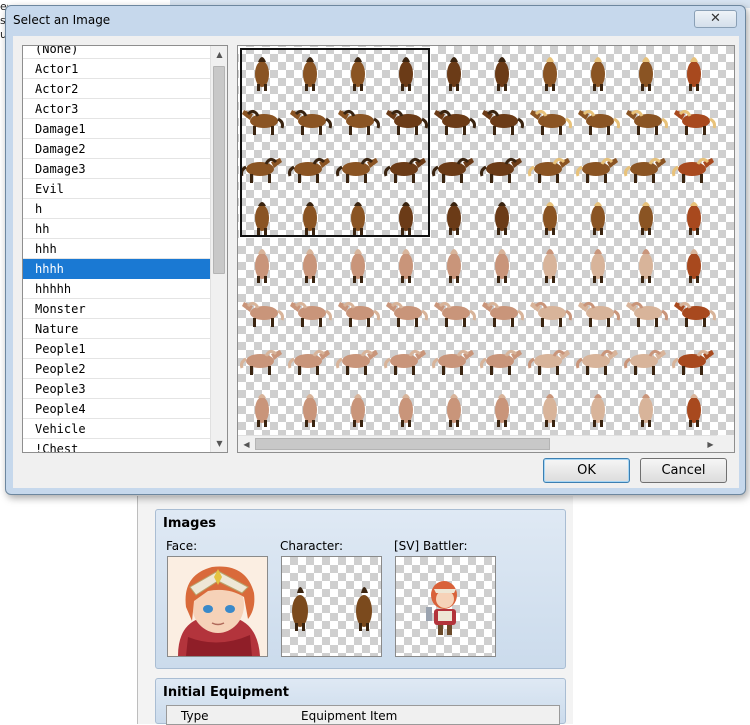 The width and height of the screenshot is (750, 725). What do you see at coordinates (117, 349) in the screenshot?
I see `list-item: People1` at bounding box center [117, 349].